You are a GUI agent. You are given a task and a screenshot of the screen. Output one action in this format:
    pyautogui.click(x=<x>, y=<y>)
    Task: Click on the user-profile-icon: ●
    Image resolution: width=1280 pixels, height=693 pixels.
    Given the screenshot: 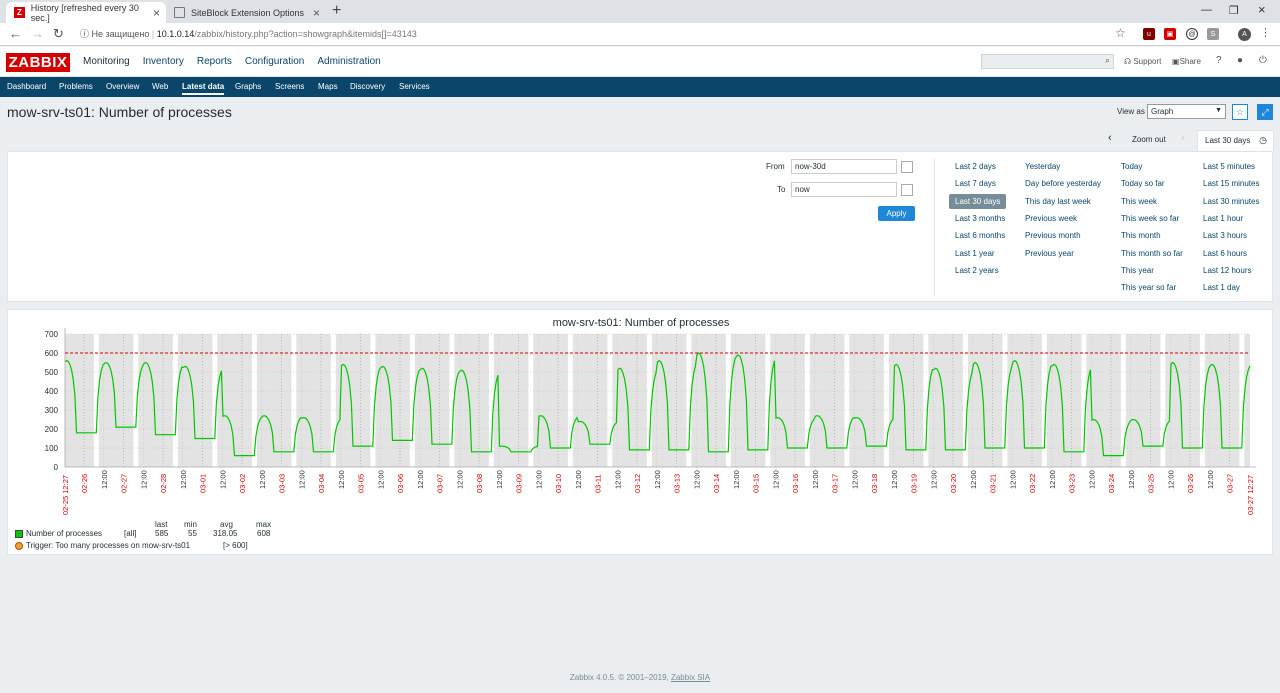 What is the action you would take?
    pyautogui.click(x=1240, y=60)
    